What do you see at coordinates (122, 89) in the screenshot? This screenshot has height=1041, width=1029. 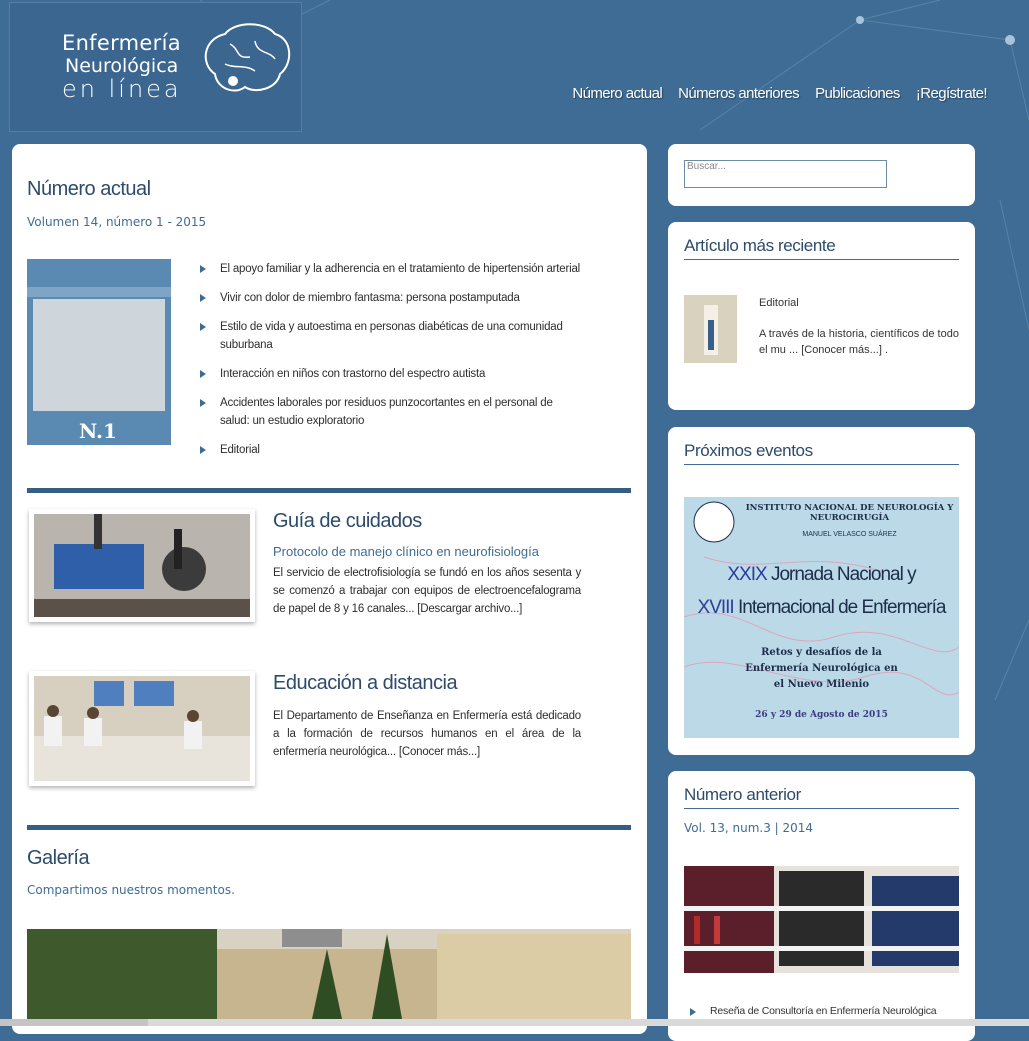 I see `logo-line-3: en línea` at bounding box center [122, 89].